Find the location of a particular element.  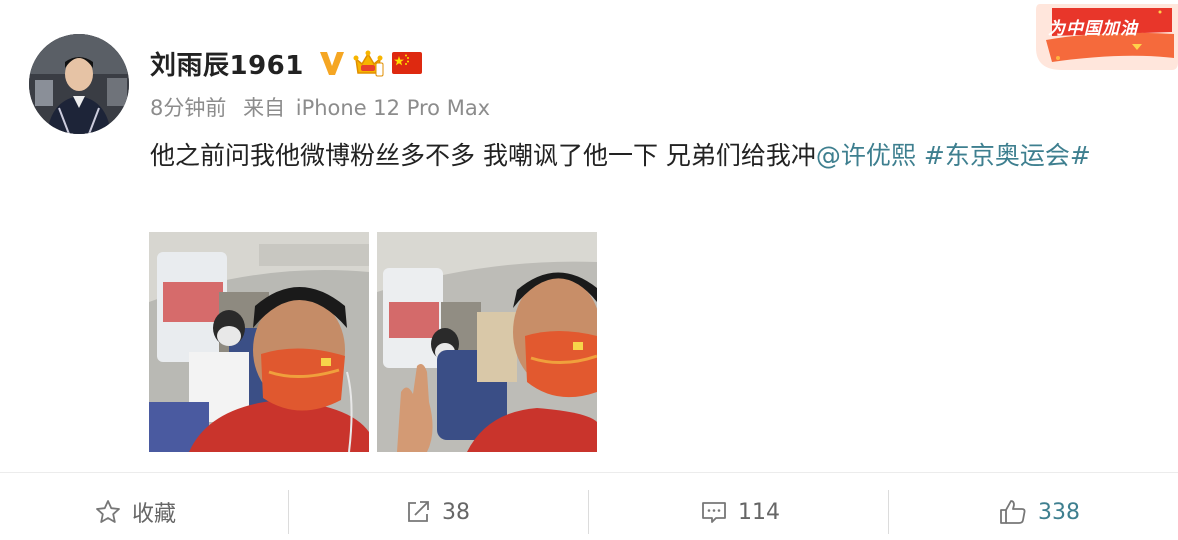

comment-button: 114 is located at coordinates (740, 512).